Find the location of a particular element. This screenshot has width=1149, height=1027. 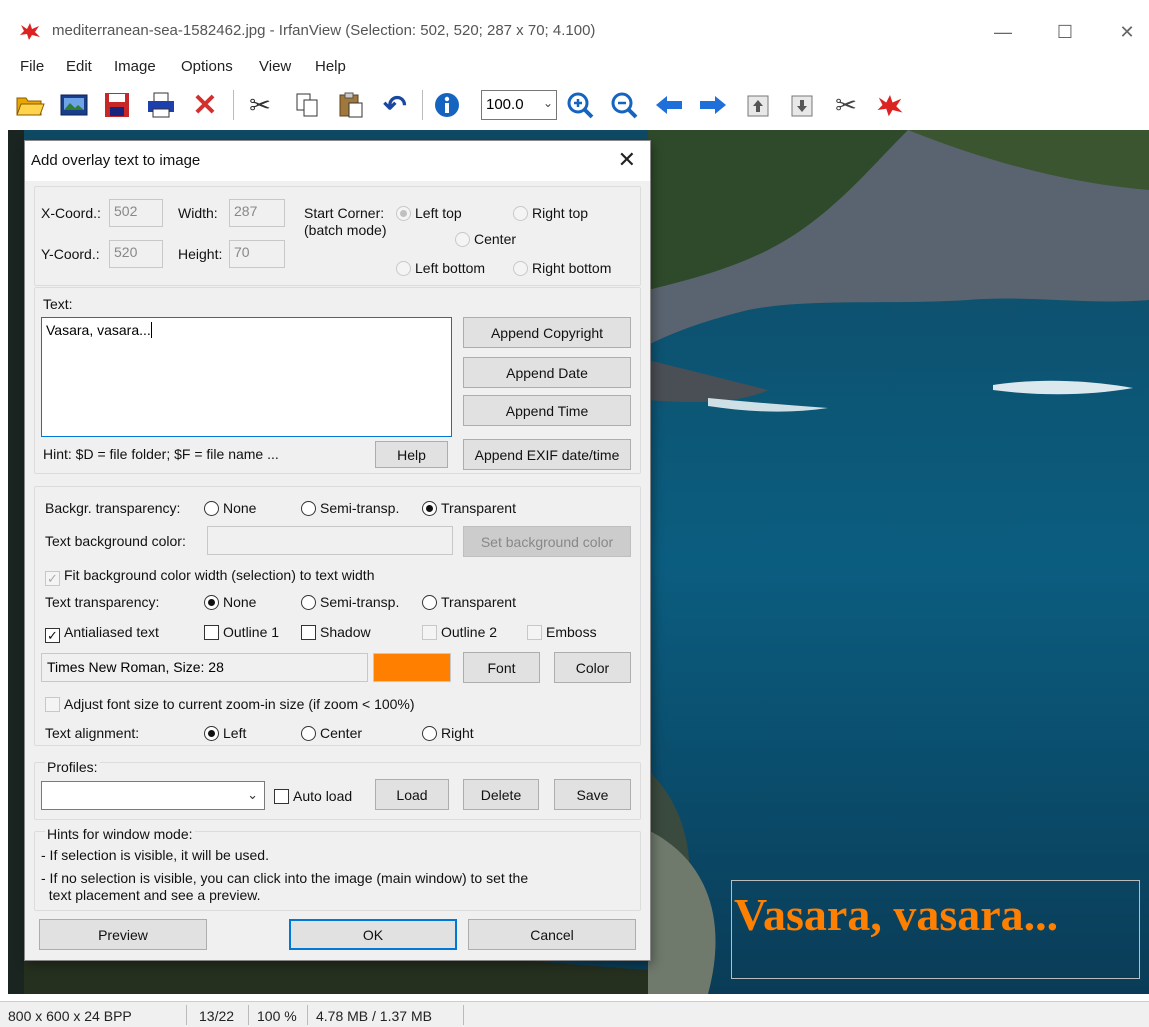

auto-load-checkbox: Auto load is located at coordinates (313, 796).